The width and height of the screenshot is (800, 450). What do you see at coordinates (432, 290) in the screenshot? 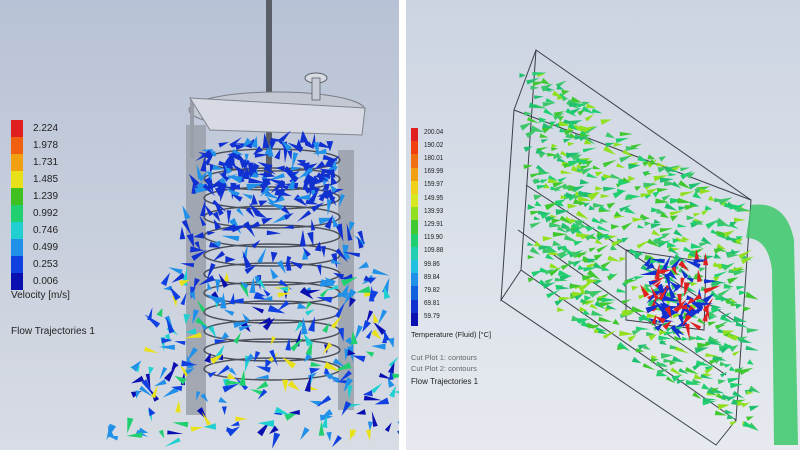
I see `temperature-legend-tick: 79.82` at bounding box center [432, 290].